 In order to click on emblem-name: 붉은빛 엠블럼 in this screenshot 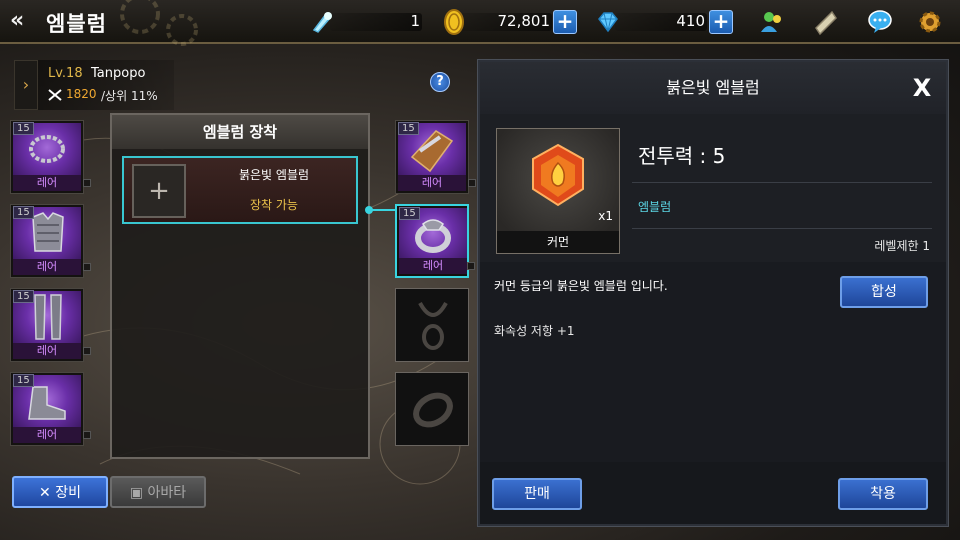, I will do `click(274, 175)`.